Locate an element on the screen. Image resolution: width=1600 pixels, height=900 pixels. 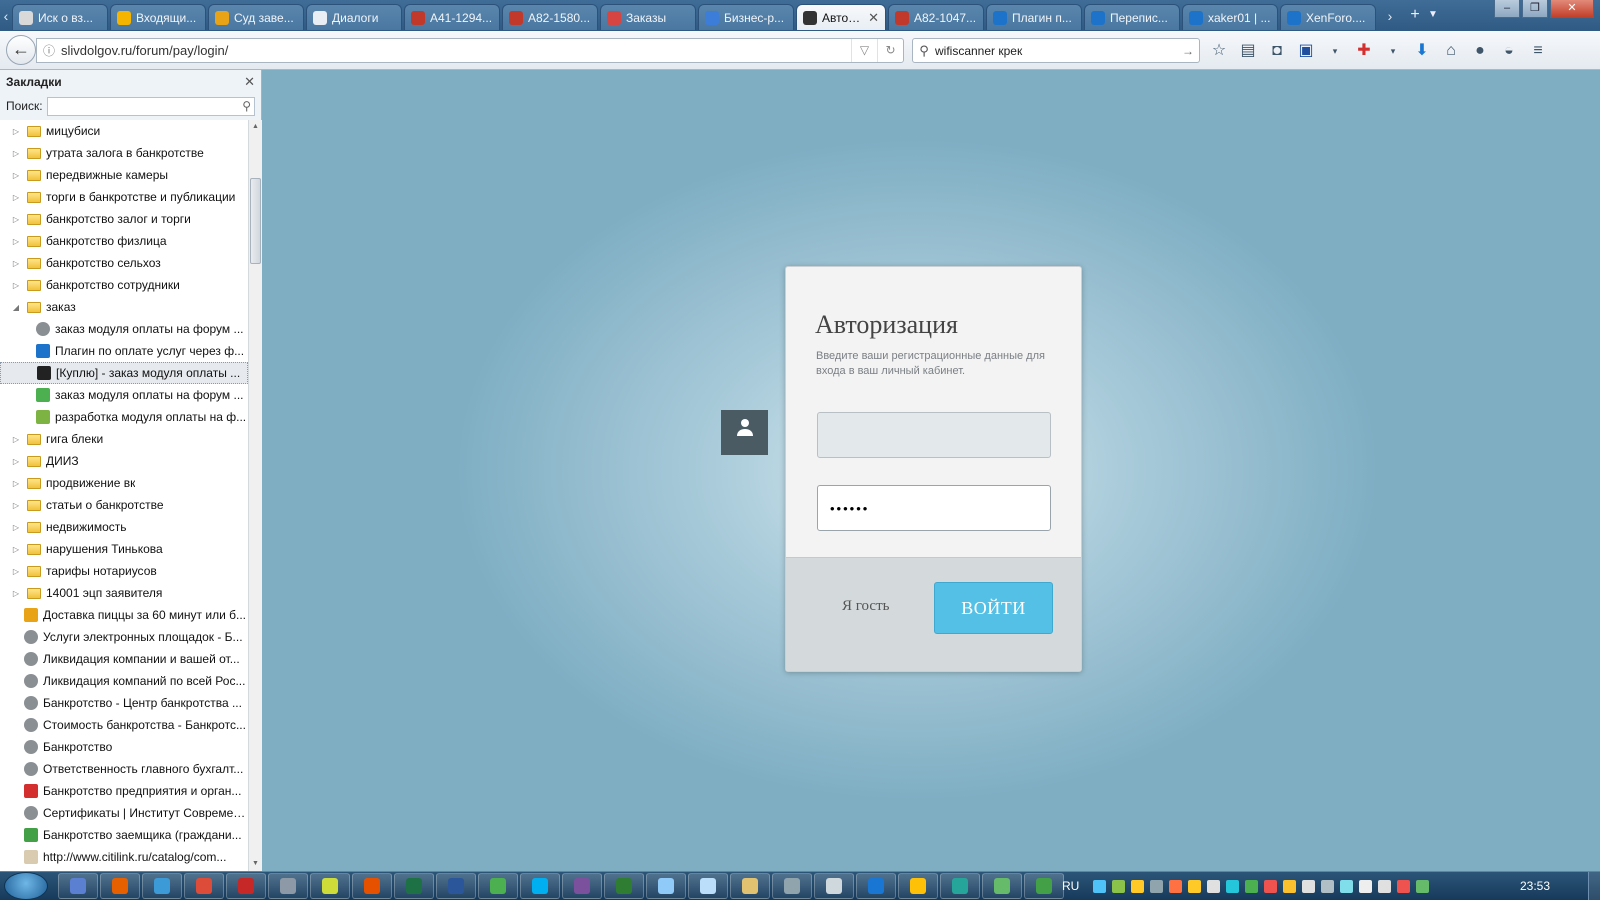
bookmark-folder: ▷ банкротство сельхоз is located at coordinates (124, 263).